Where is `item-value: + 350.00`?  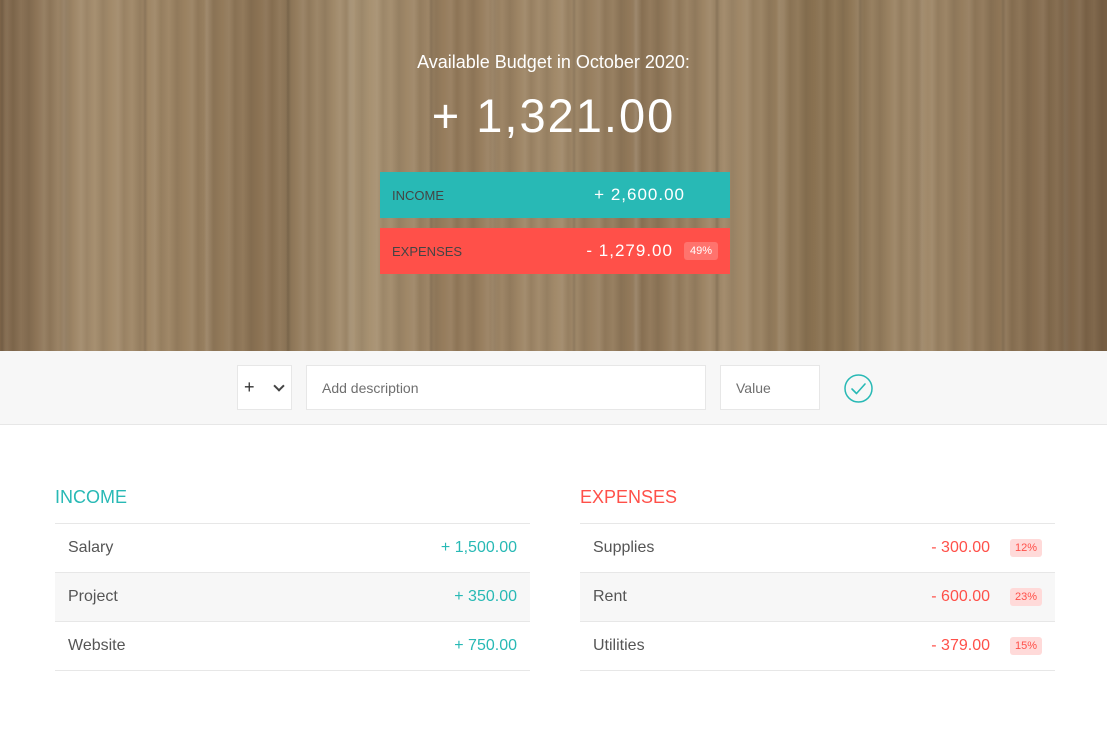 item-value: + 350.00 is located at coordinates (485, 596).